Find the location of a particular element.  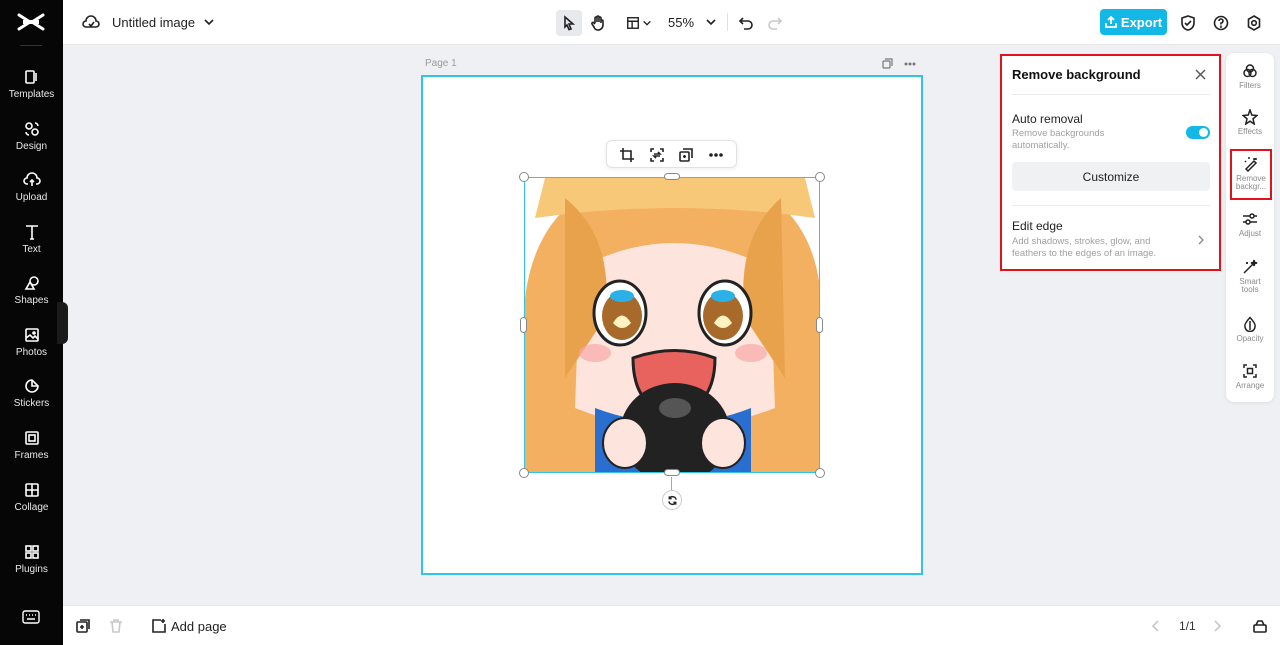

resize-handle-bottom is located at coordinates (672, 472).